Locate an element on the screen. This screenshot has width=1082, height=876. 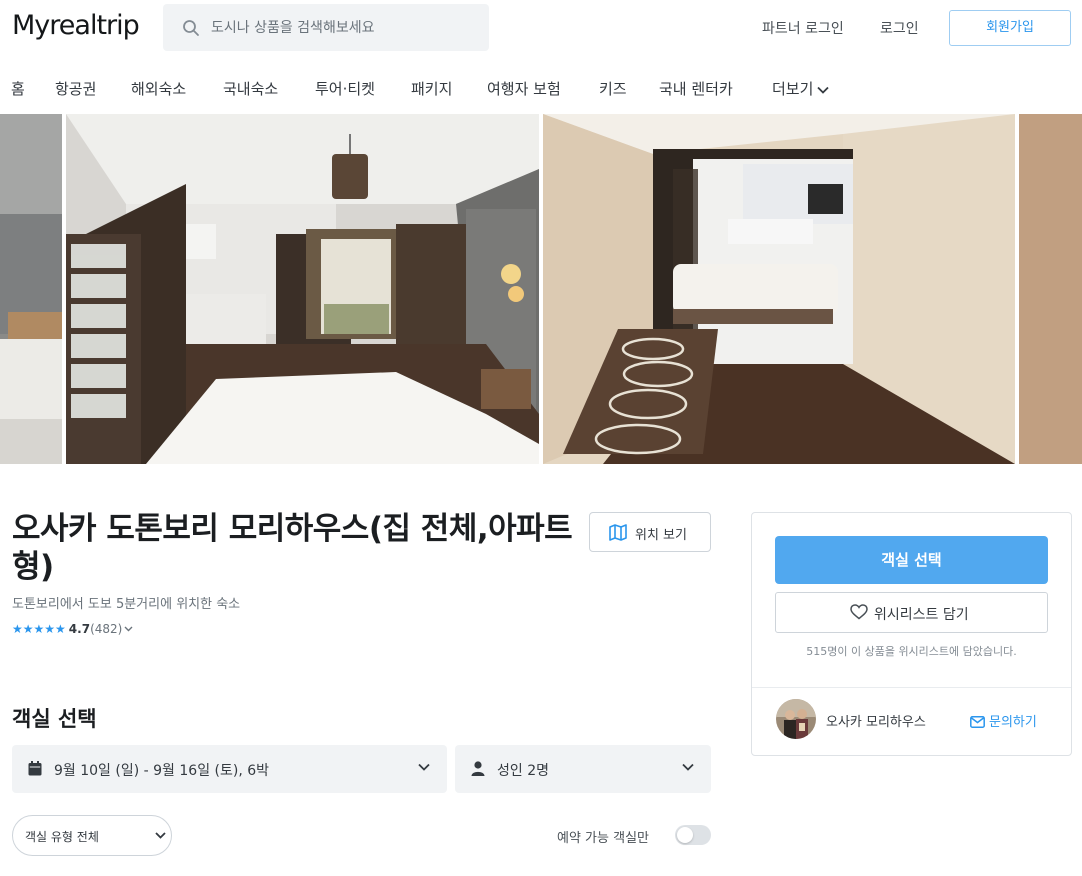
rating-score: 4.7 is located at coordinates (79, 629).